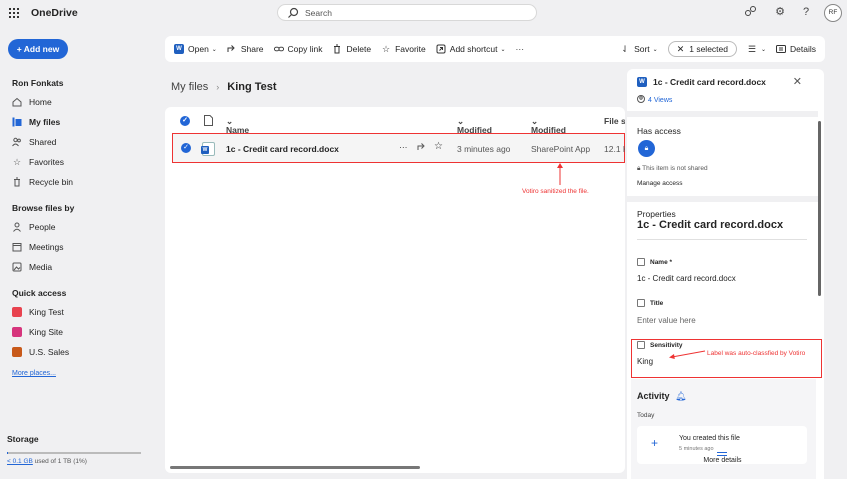 The height and width of the screenshot is (479, 847). Describe the element at coordinates (351, 49) in the screenshot. I see `delete-button: Delete` at that location.